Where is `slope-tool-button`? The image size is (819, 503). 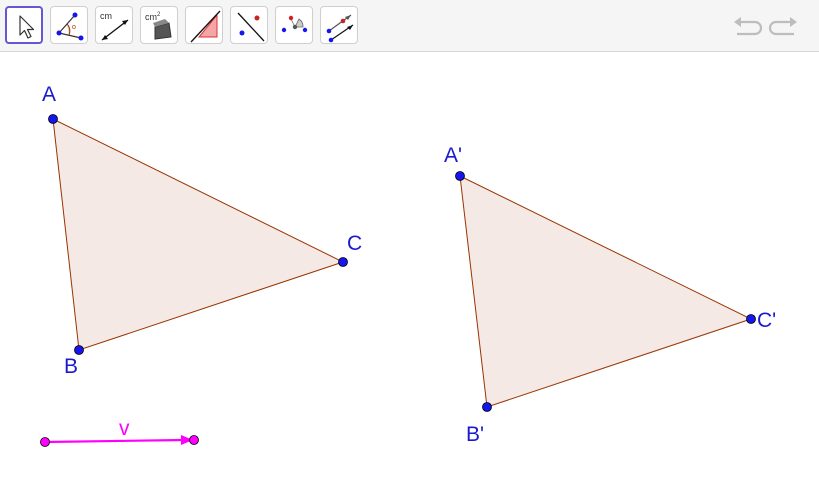
slope-tool-button is located at coordinates (204, 25).